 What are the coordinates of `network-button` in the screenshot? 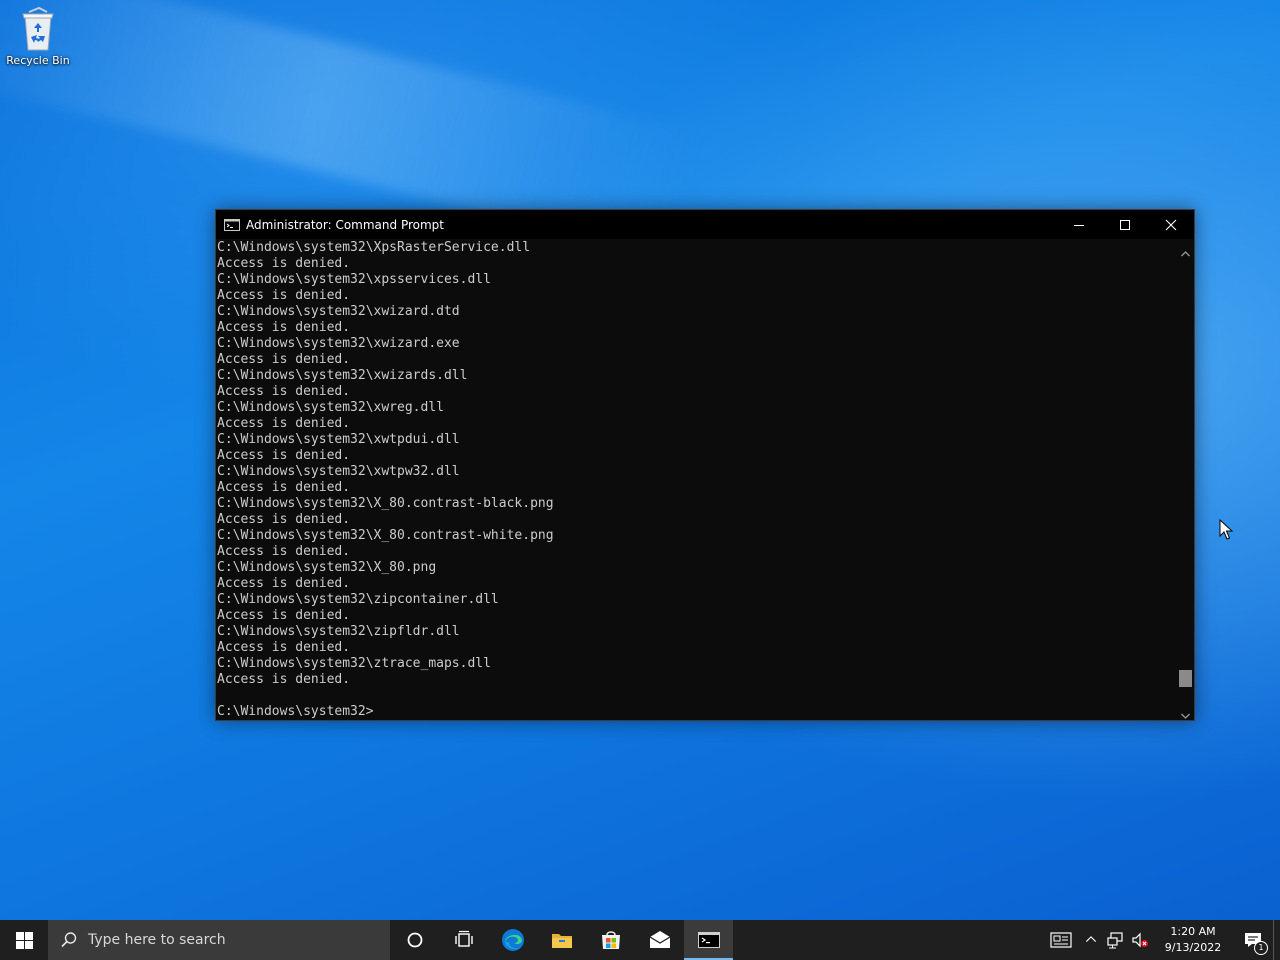 It's located at (1115, 940).